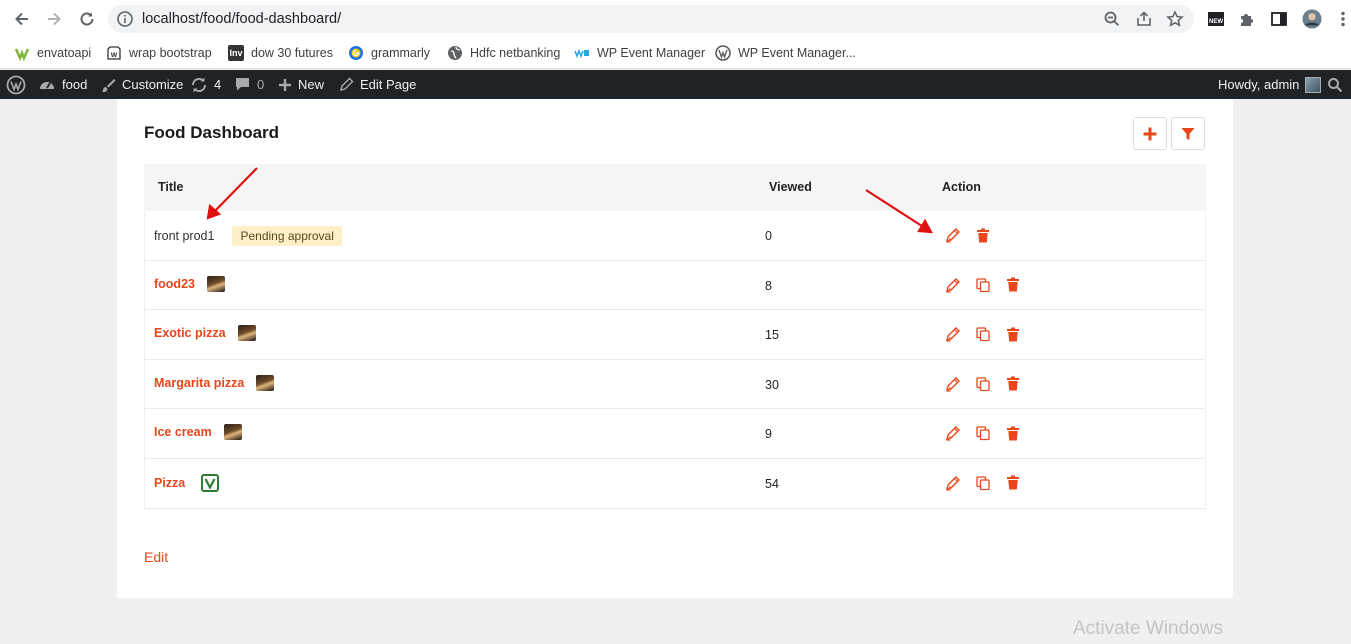 This screenshot has height=644, width=1351. Describe the element at coordinates (241, 19) in the screenshot. I see `url-text: localhost/food/food-dashboard/` at that location.